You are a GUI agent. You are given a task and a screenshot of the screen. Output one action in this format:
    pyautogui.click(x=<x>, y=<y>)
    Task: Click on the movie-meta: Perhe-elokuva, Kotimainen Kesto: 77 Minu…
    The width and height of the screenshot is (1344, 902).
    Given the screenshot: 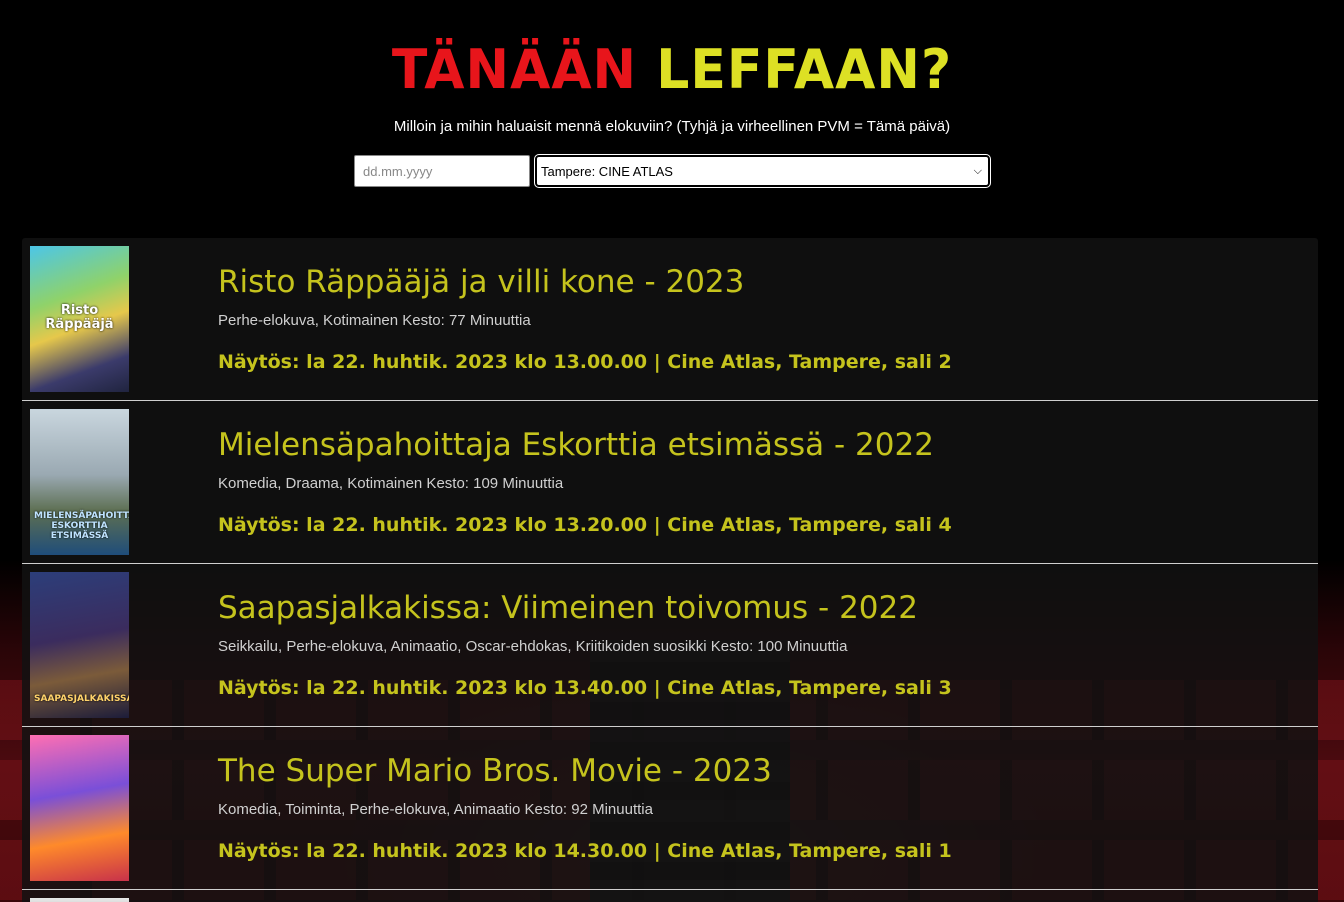 What is the action you would take?
    pyautogui.click(x=374, y=320)
    